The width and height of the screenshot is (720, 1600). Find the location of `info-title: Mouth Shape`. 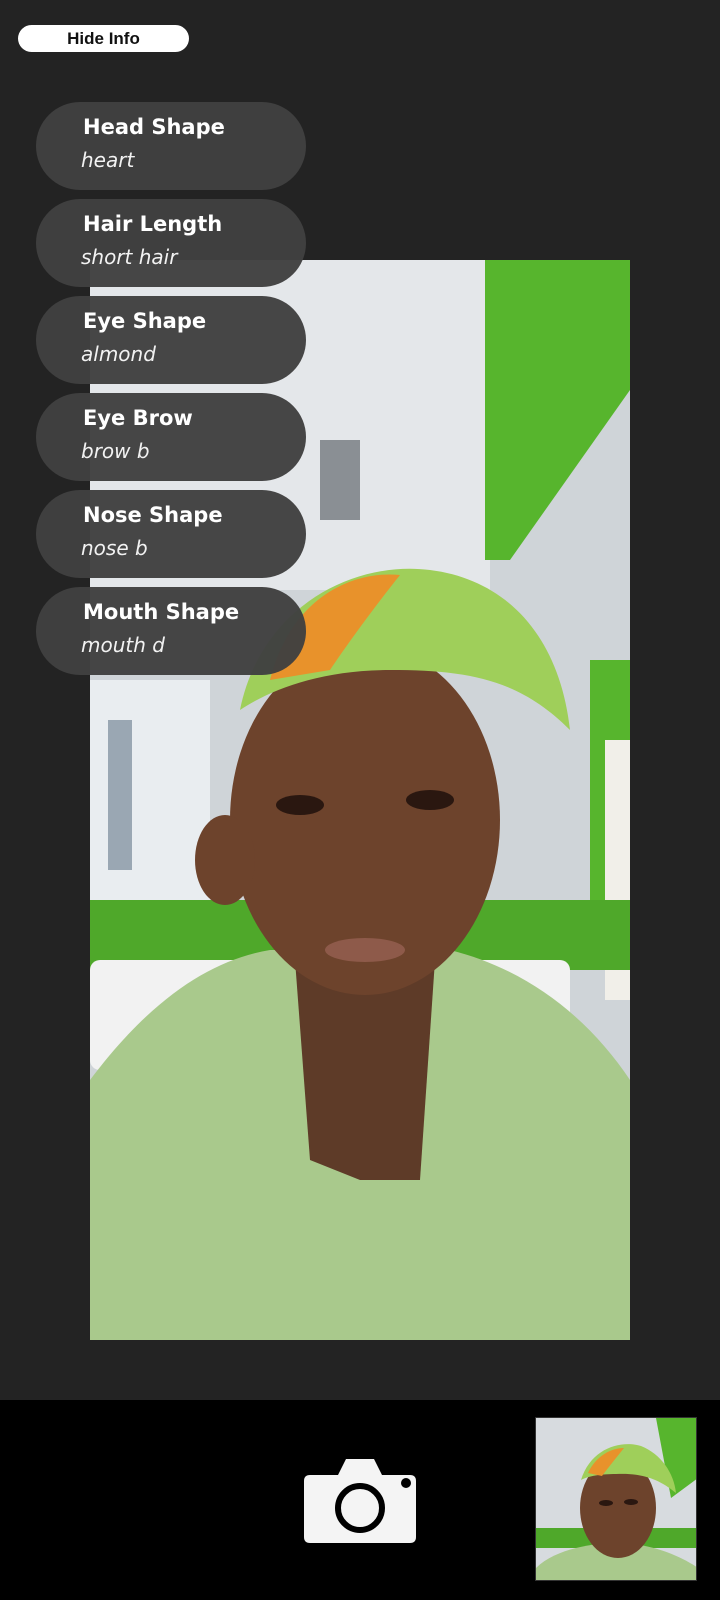

info-title: Mouth Shape is located at coordinates (161, 612).